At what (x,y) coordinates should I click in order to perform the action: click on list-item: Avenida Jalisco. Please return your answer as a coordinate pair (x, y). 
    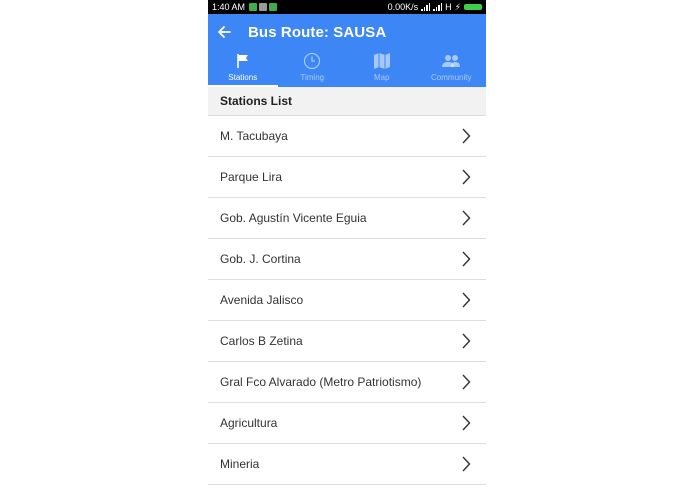
    Looking at the image, I should click on (347, 300).